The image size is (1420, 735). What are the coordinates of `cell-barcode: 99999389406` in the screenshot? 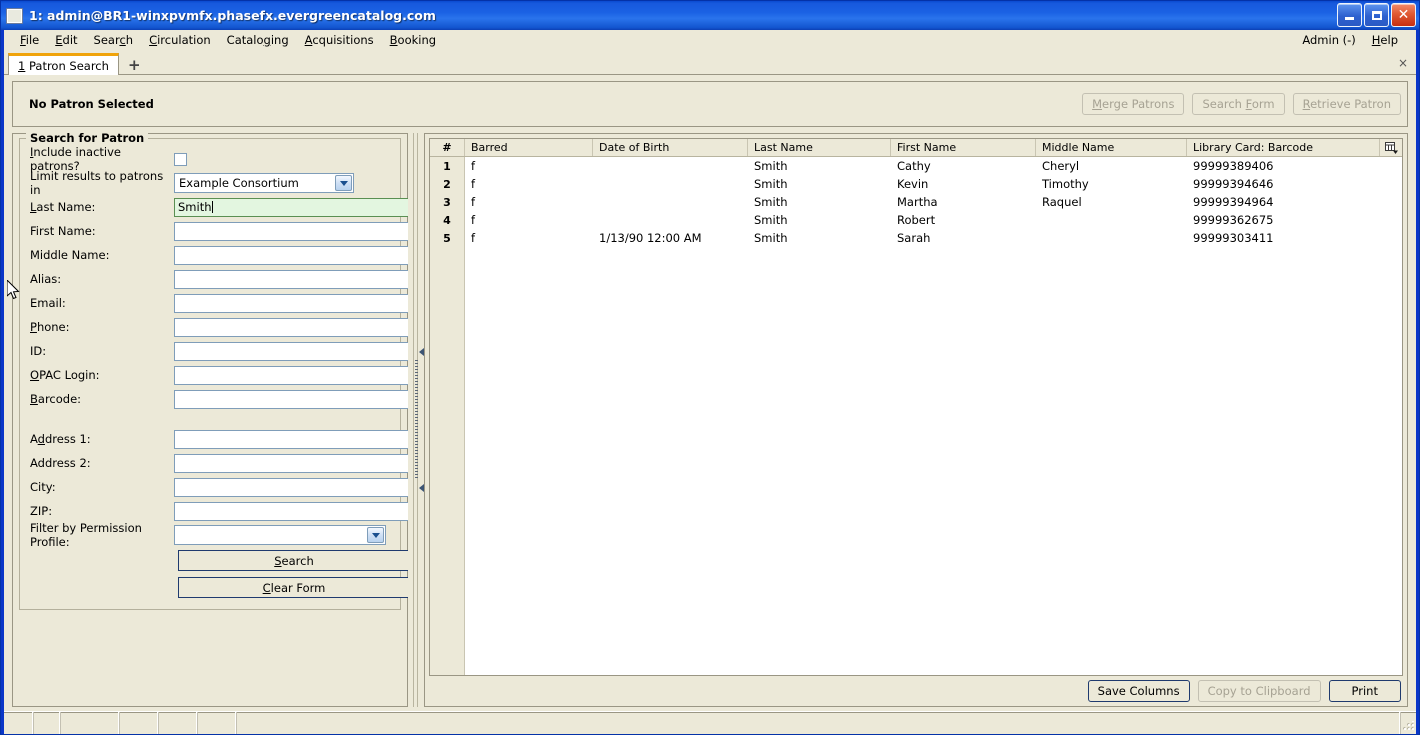 It's located at (1233, 166).